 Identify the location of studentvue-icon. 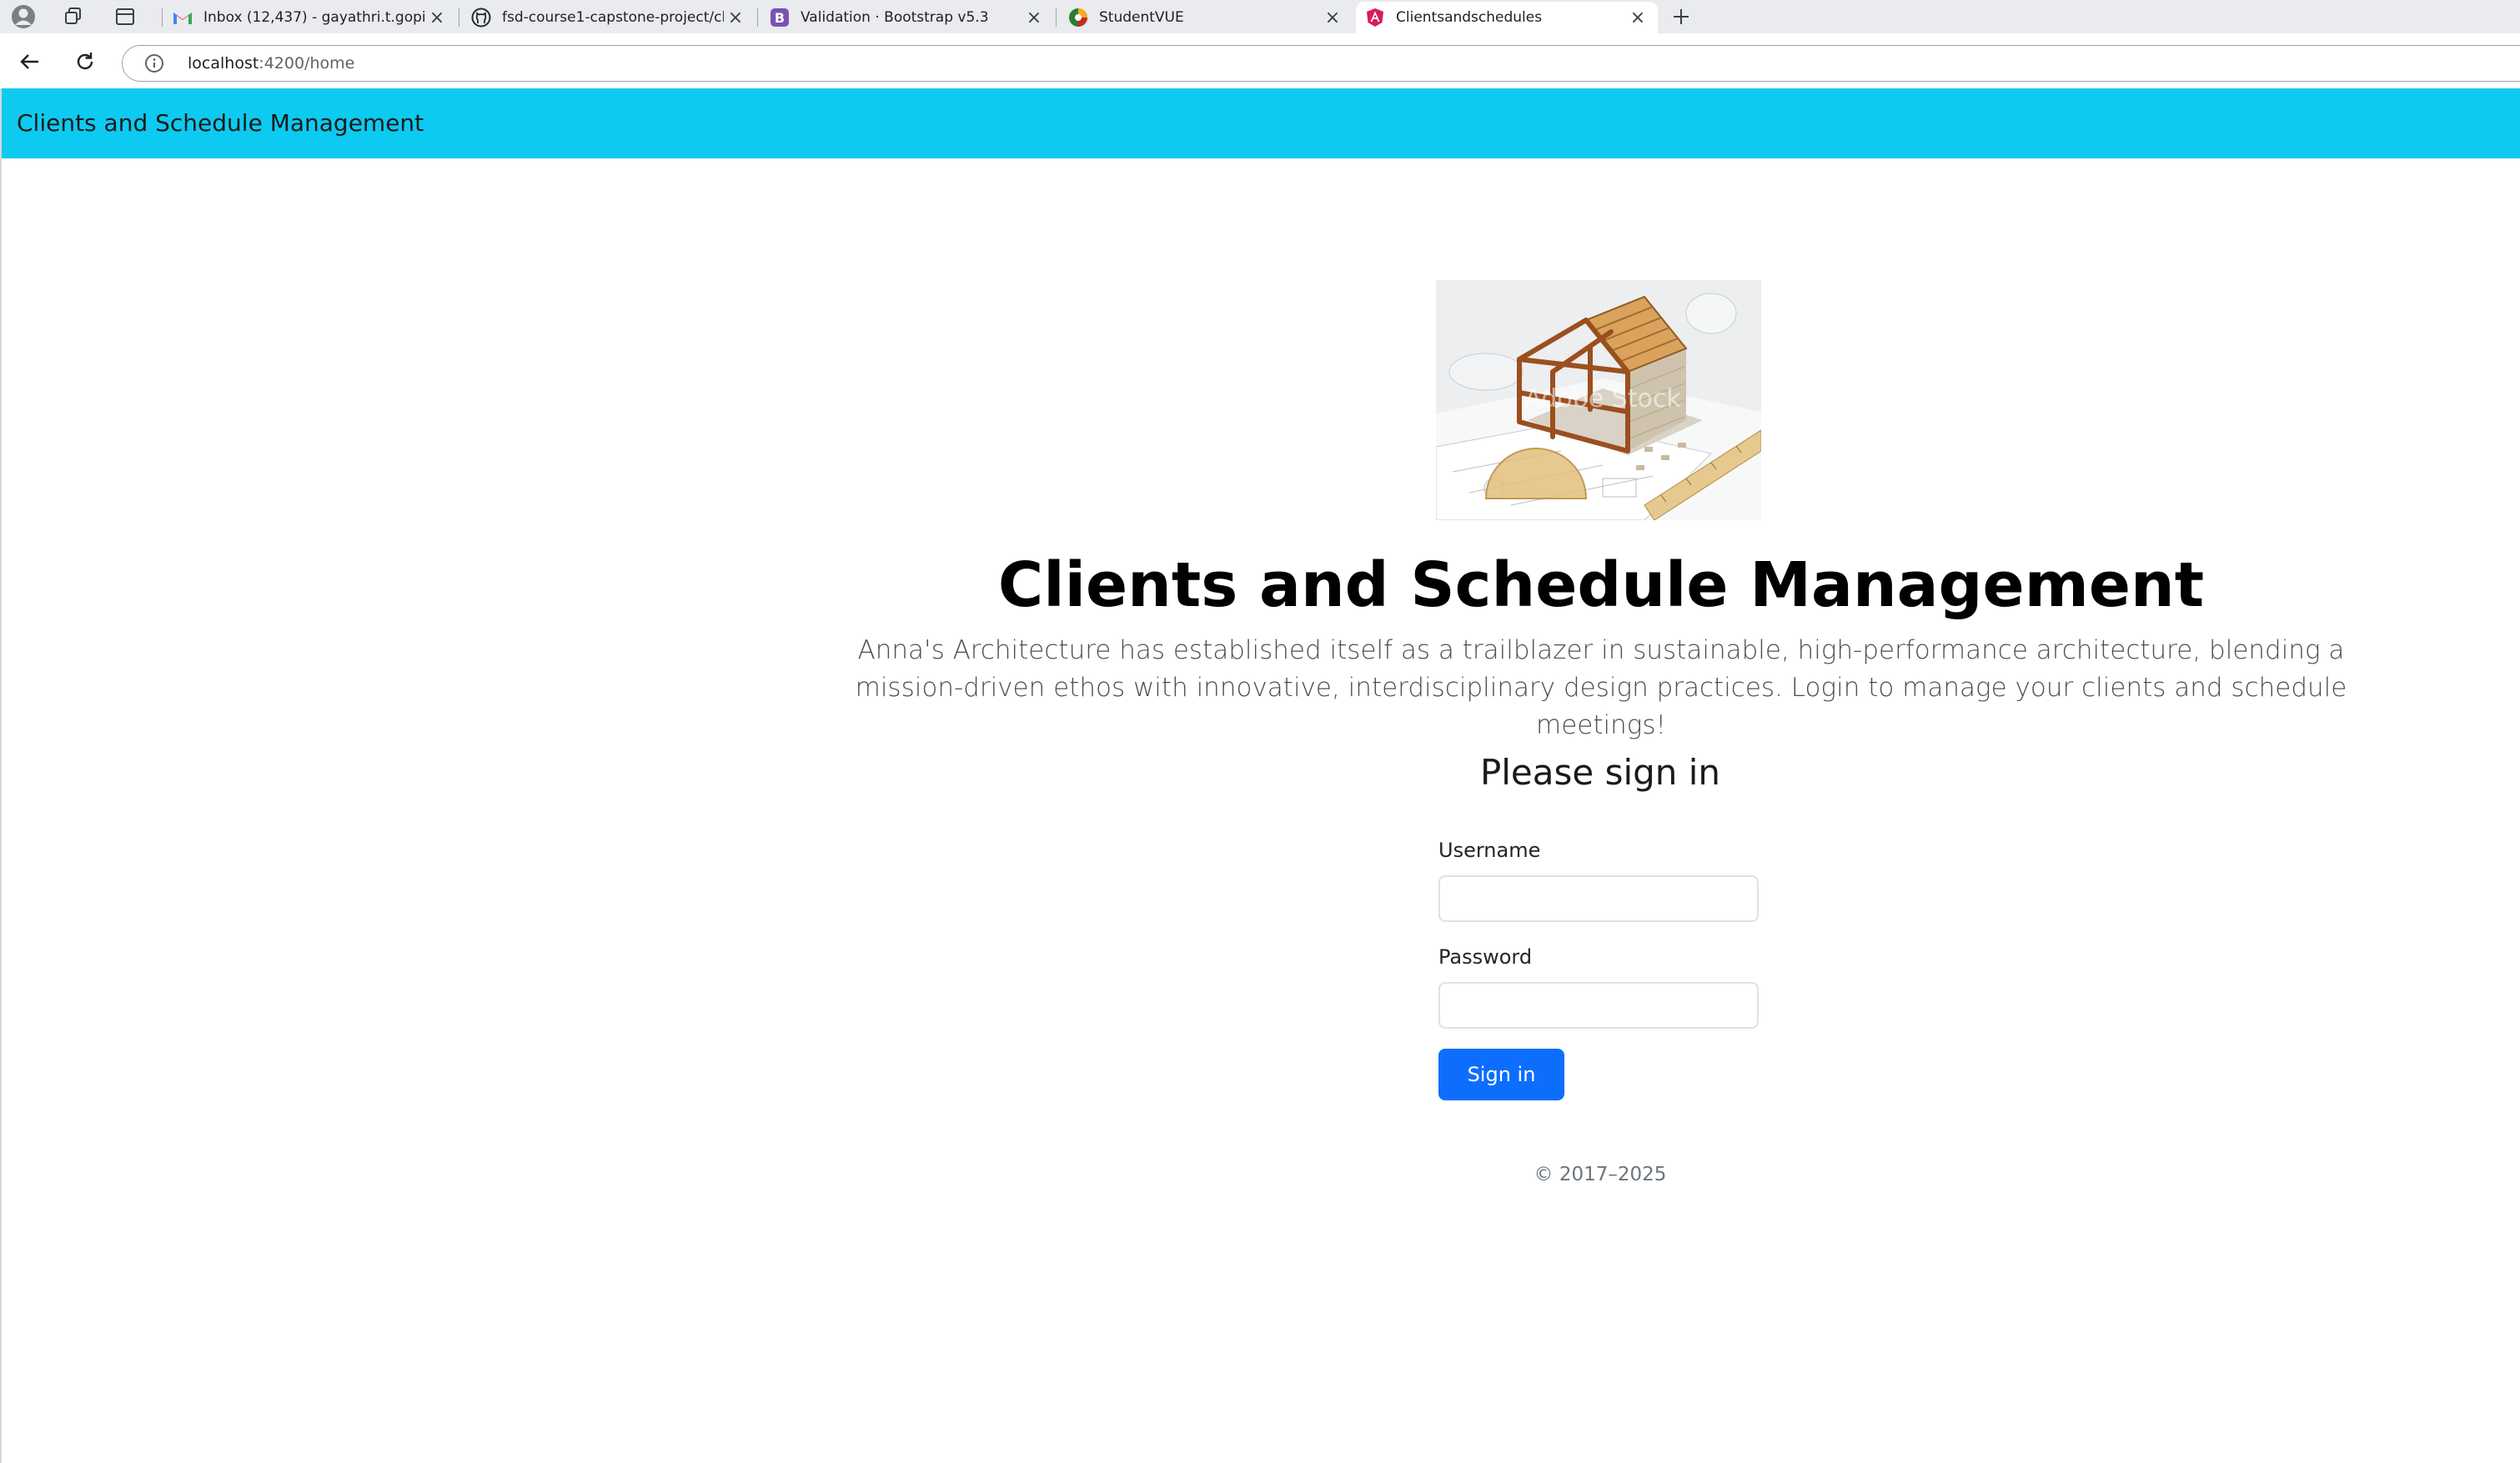
(1078, 17).